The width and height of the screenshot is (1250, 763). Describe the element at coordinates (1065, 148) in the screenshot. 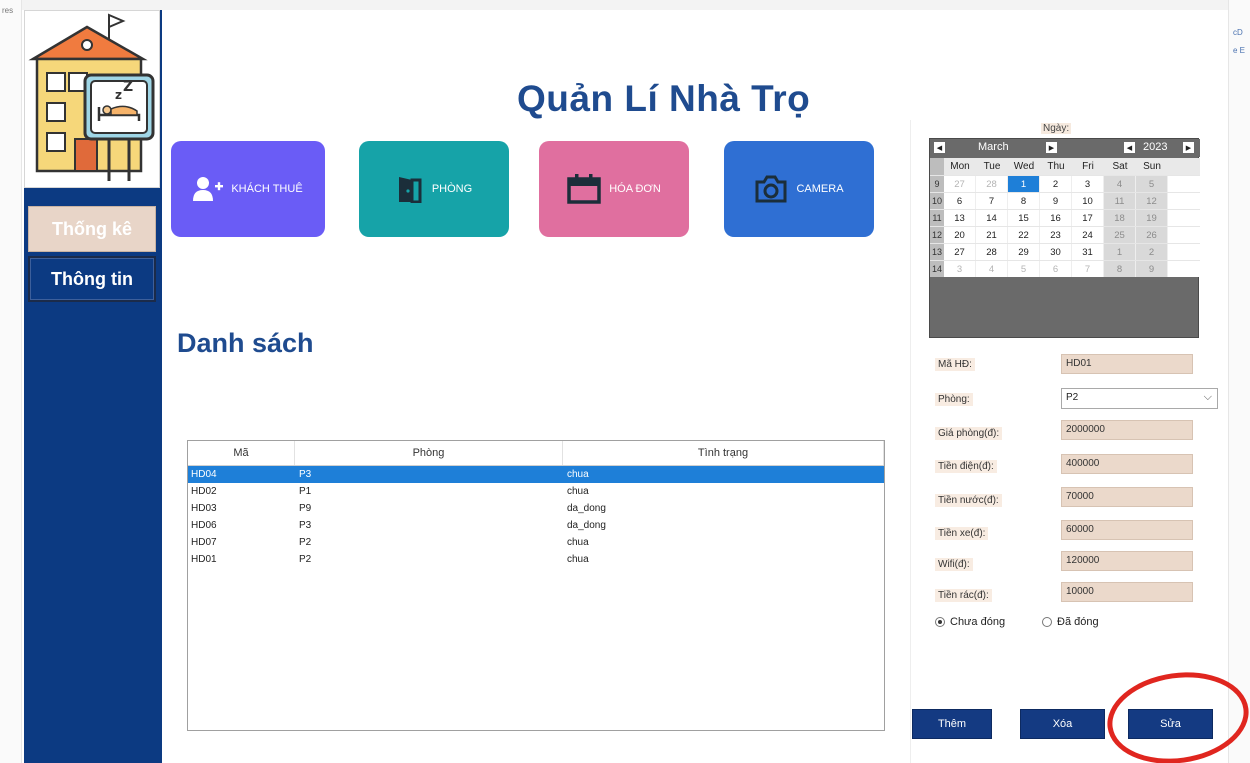

I see `calendar-header: ◀ March ▶ ◀ 2023 ▶` at that location.